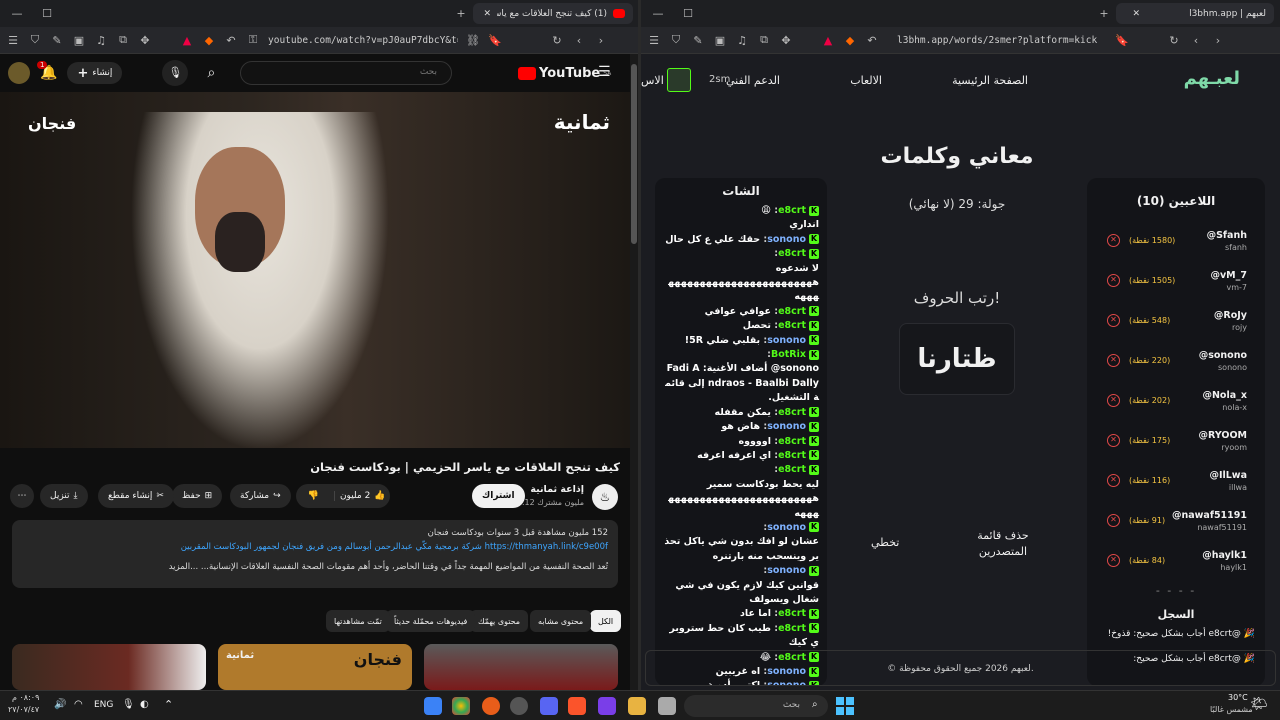 This screenshot has width=1280, height=720. Describe the element at coordinates (358, 621) in the screenshot. I see `chip-watched: تمّت مشاهدتها` at that location.